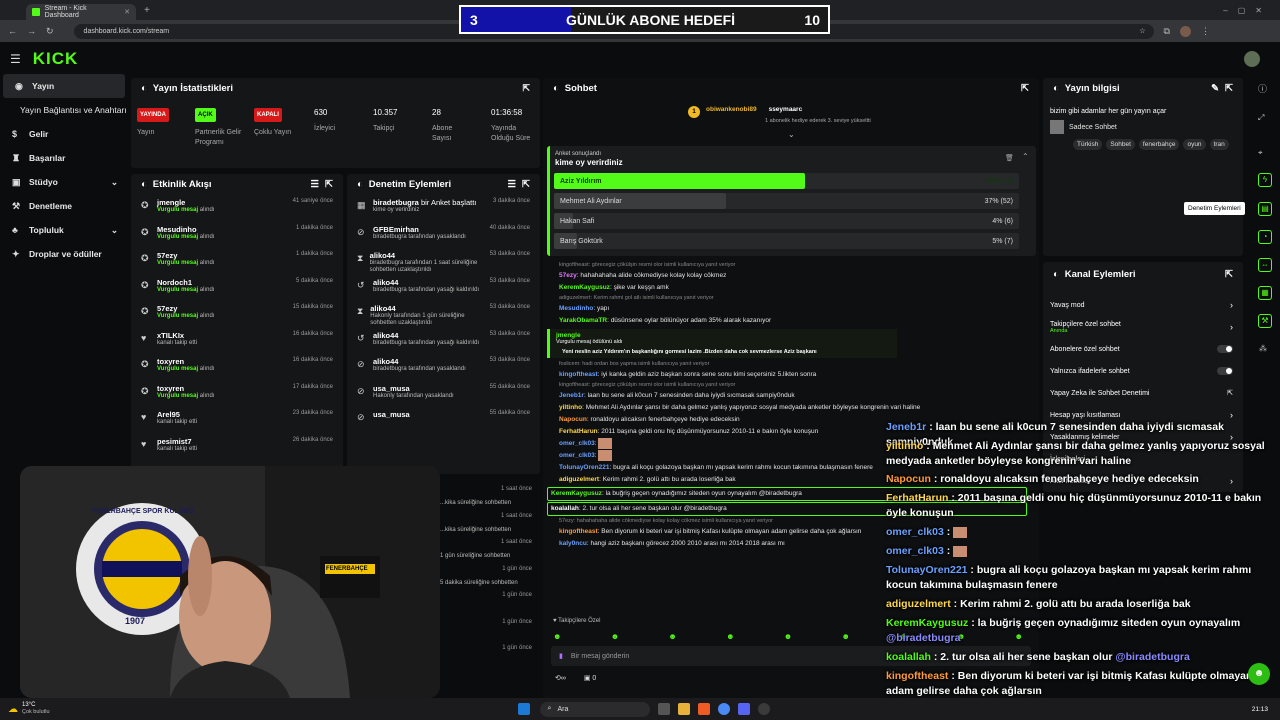 The image size is (1280, 720). What do you see at coordinates (64, 86) in the screenshot?
I see `sidebar-item-yayin: ◉ Yayın` at bounding box center [64, 86].